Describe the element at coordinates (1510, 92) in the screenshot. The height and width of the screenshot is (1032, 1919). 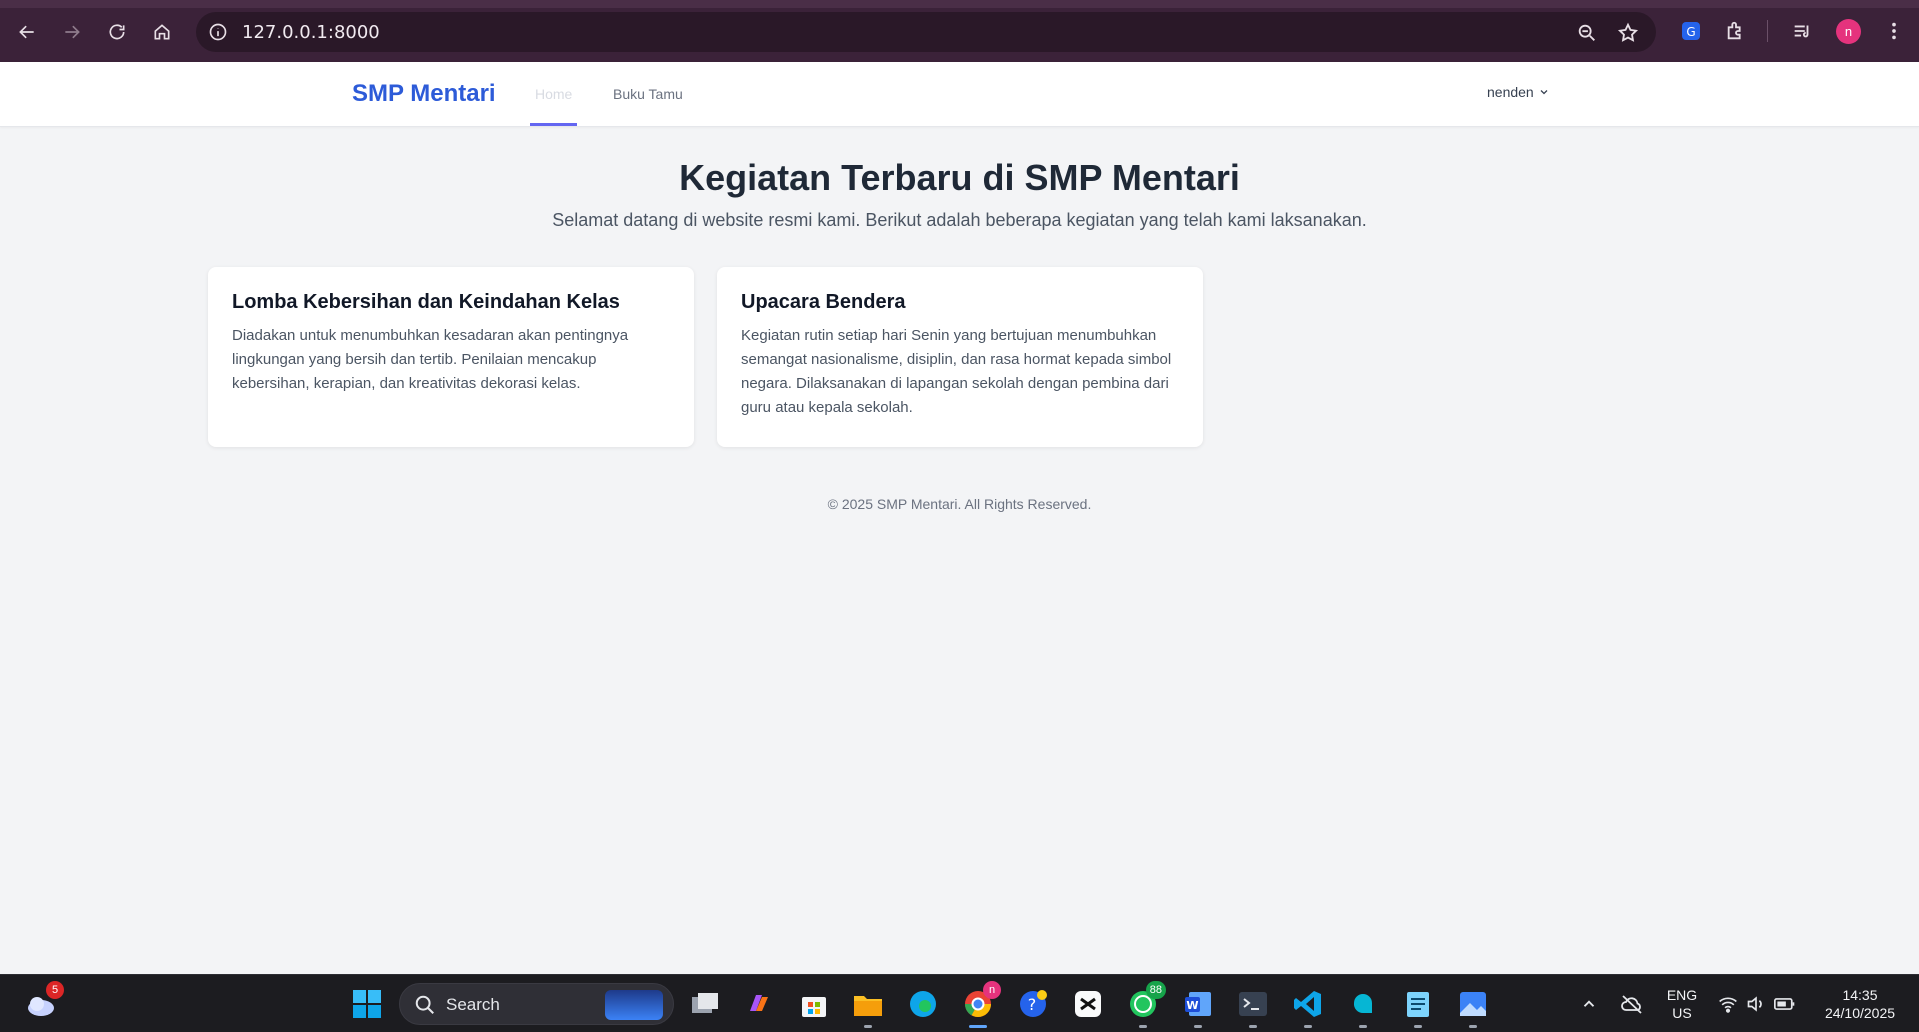
I see `user-name: nenden` at that location.